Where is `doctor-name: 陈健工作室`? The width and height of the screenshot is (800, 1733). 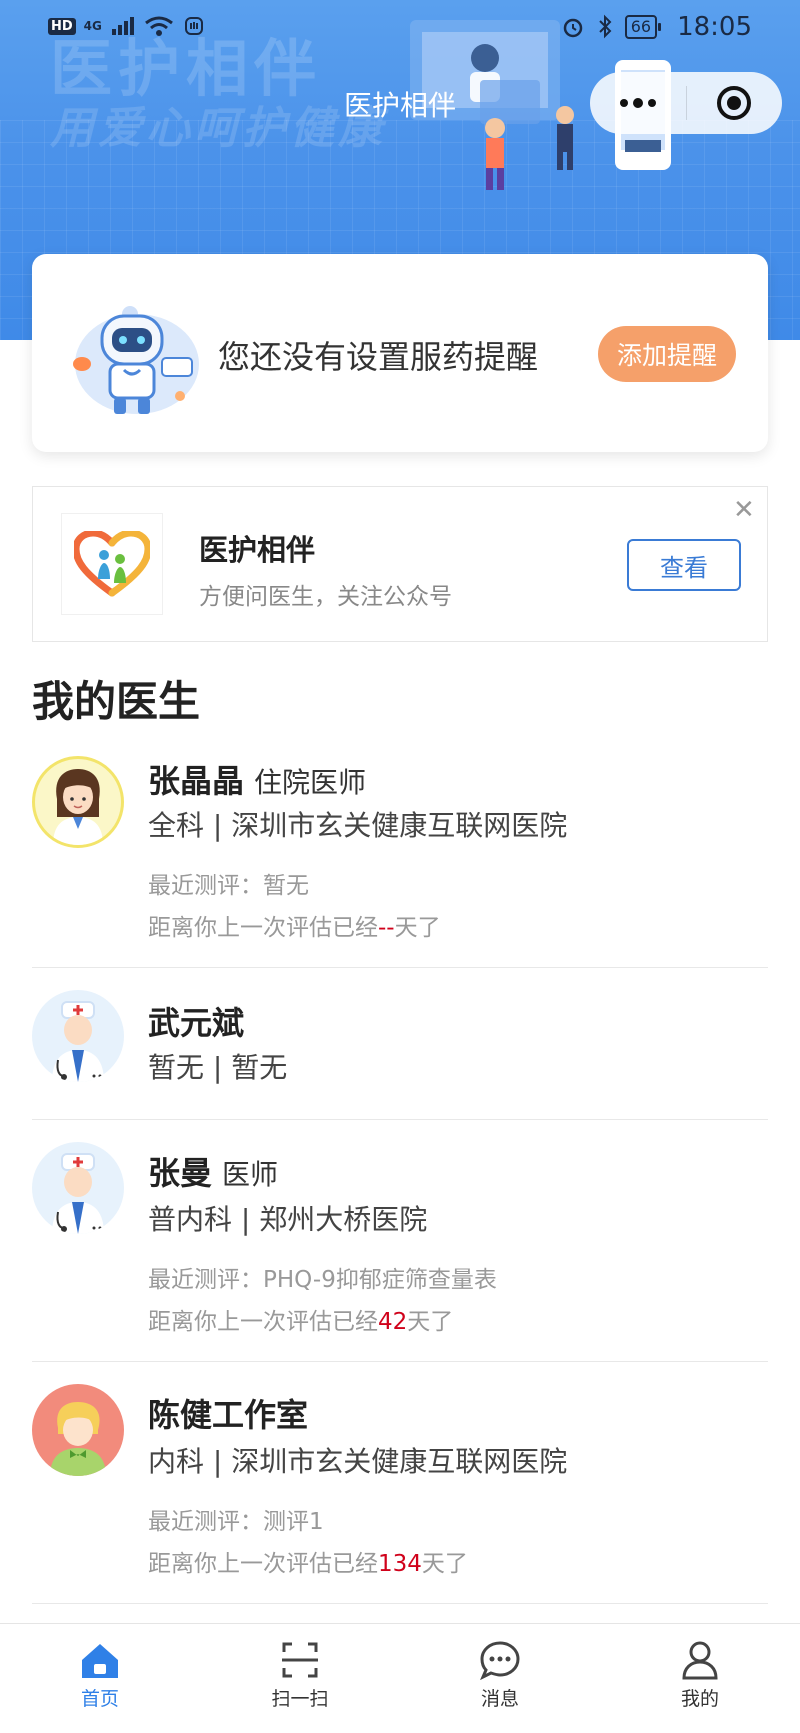 doctor-name: 陈健工作室 is located at coordinates (228, 1413).